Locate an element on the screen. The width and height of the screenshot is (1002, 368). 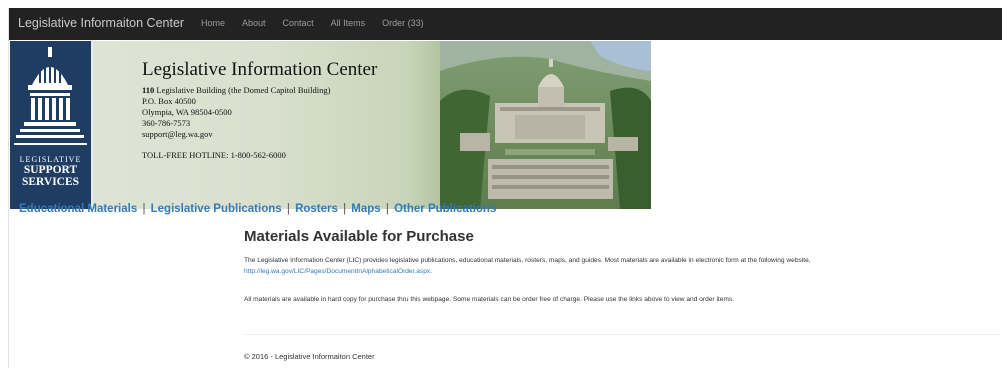
nav-link-contact: Contact is located at coordinates (298, 23).